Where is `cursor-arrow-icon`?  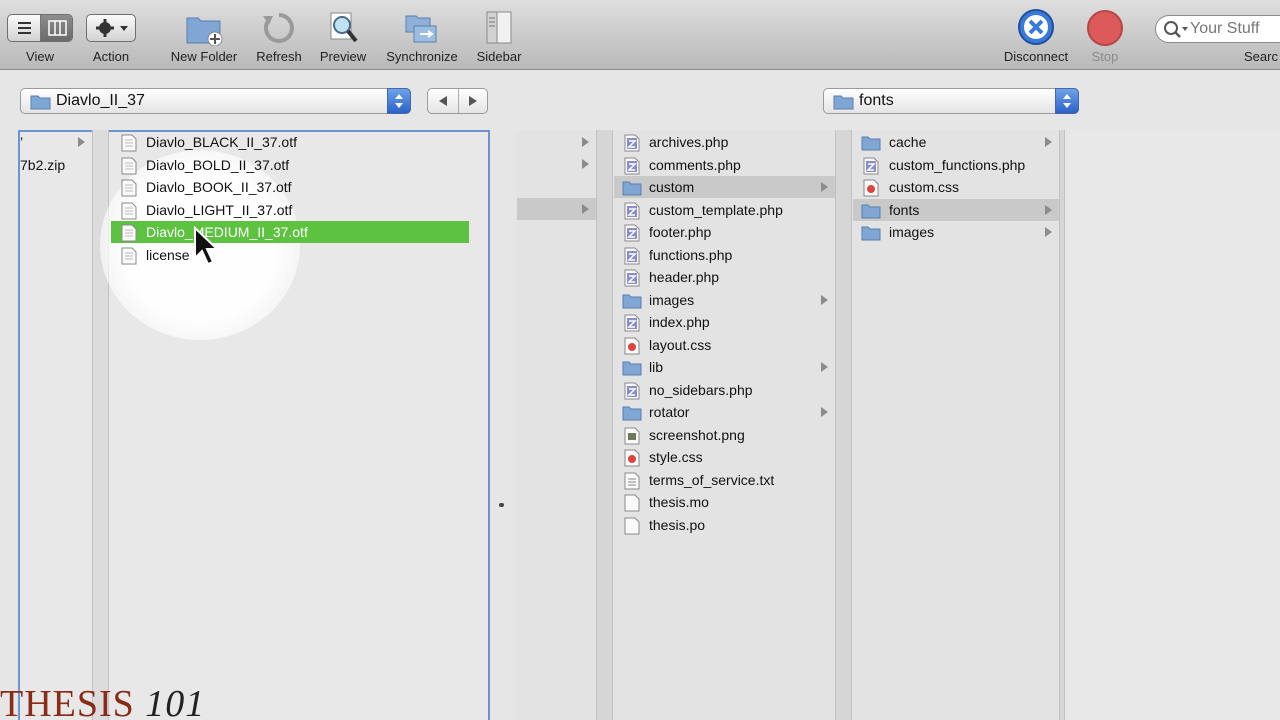
cursor-arrow-icon is located at coordinates (207, 246).